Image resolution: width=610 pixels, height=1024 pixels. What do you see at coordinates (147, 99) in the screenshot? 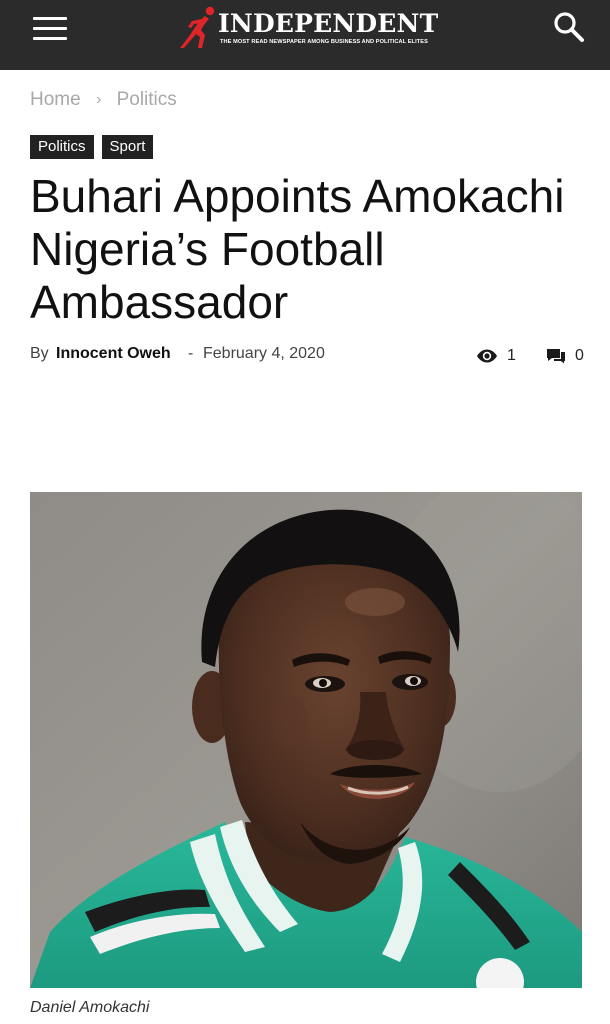
I see `breadcrumb-politics-link: Politics` at bounding box center [147, 99].